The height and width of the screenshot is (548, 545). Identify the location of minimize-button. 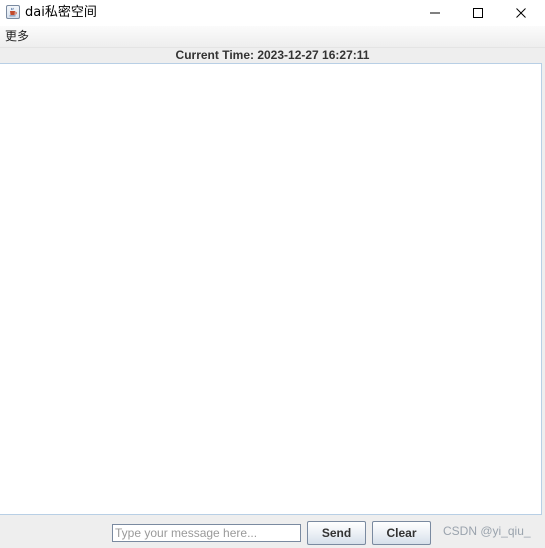
(435, 13).